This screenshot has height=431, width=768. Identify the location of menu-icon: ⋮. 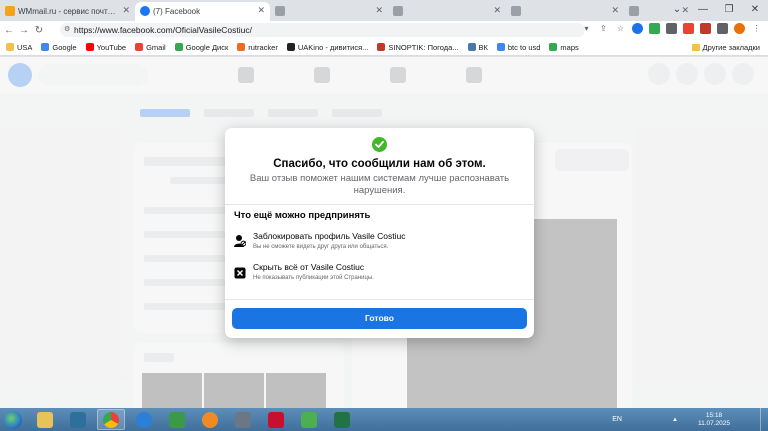
(756, 28).